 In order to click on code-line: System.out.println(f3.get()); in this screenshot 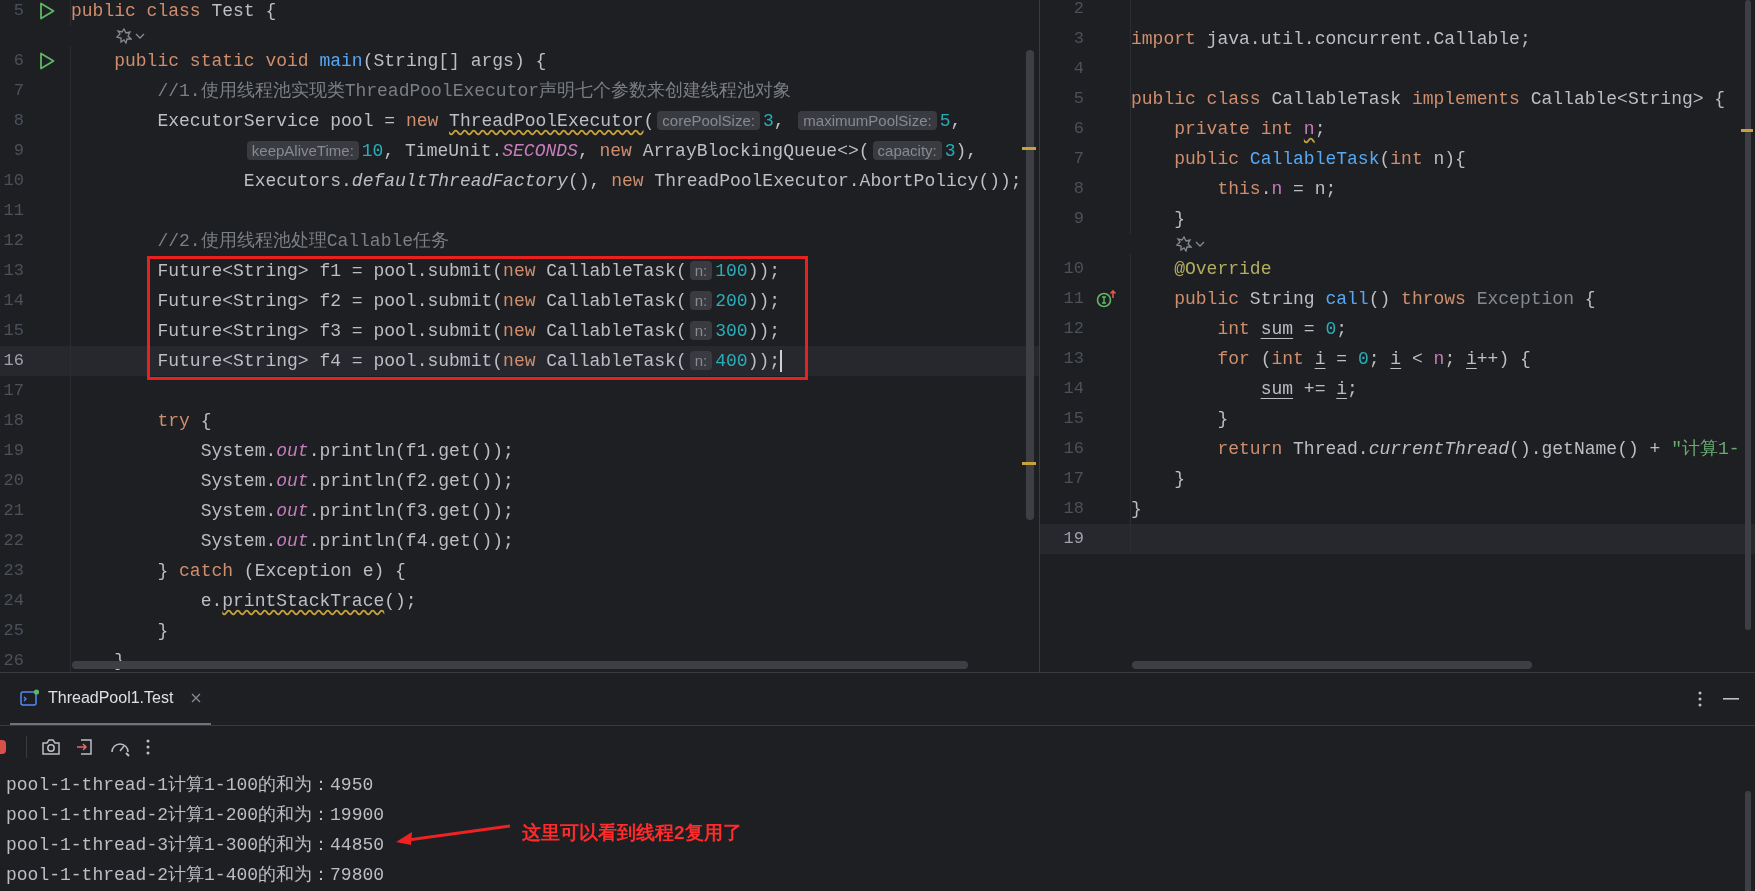, I will do `click(356, 511)`.